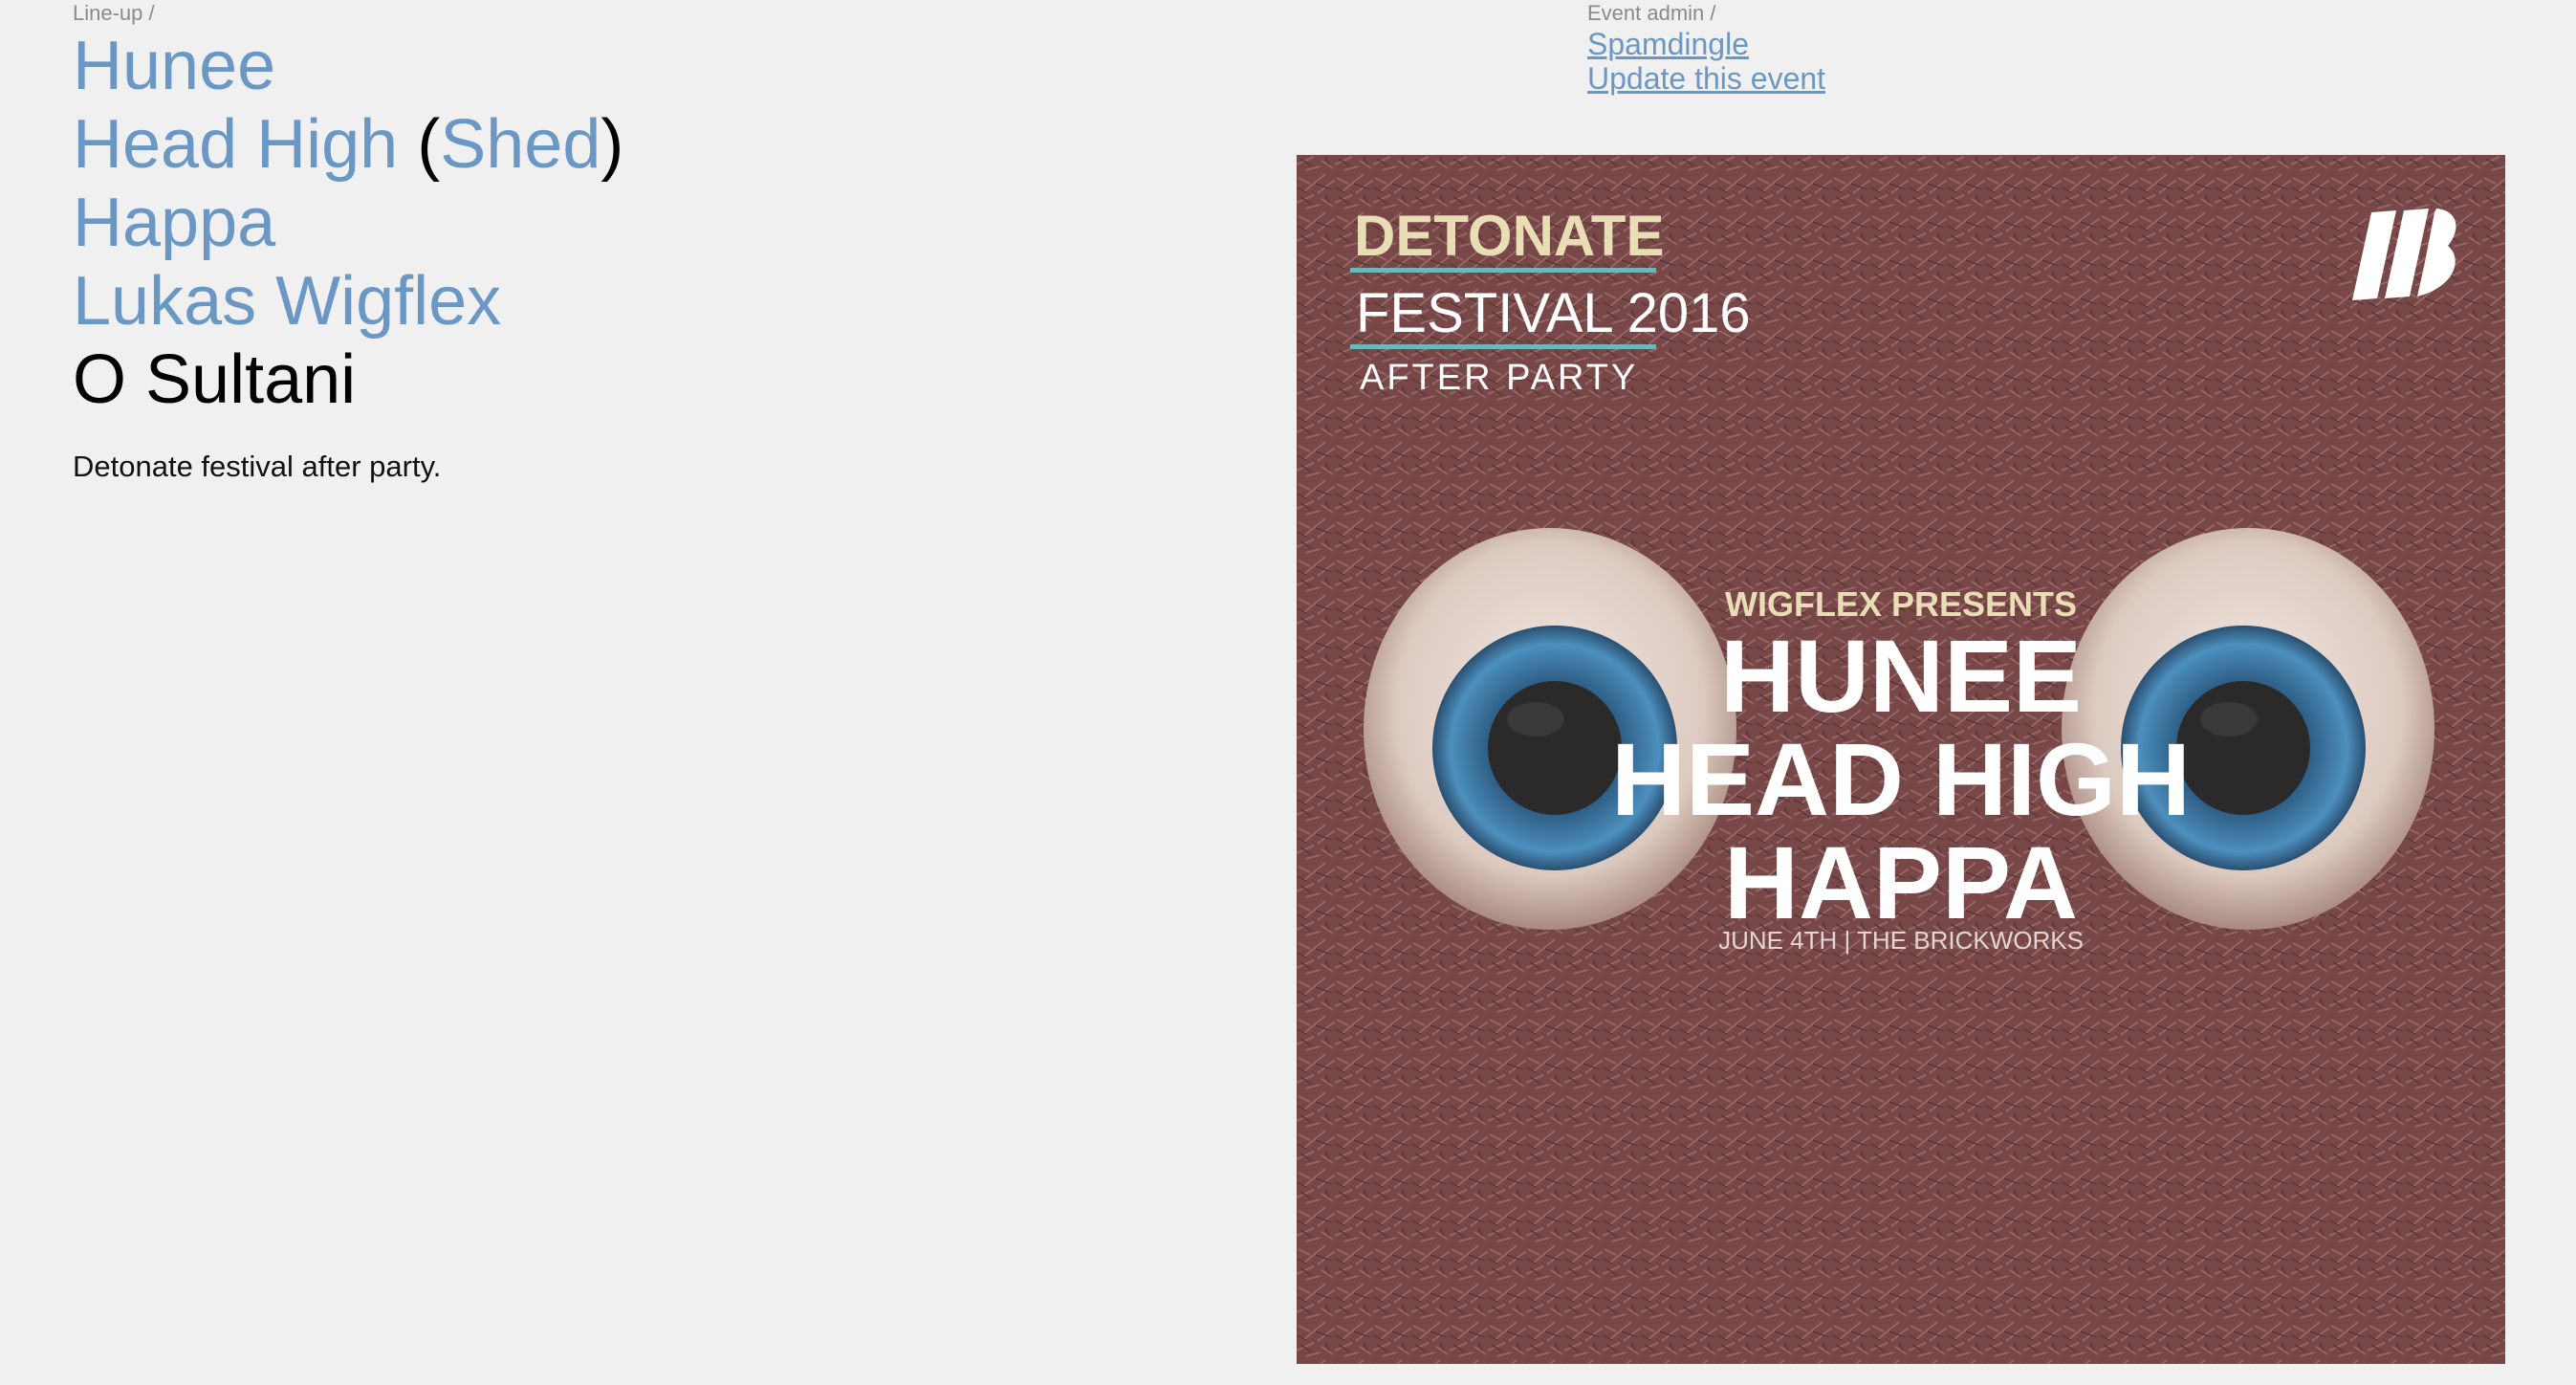 This screenshot has width=2576, height=1385. I want to click on poster-brand: DETONATE, so click(1509, 236).